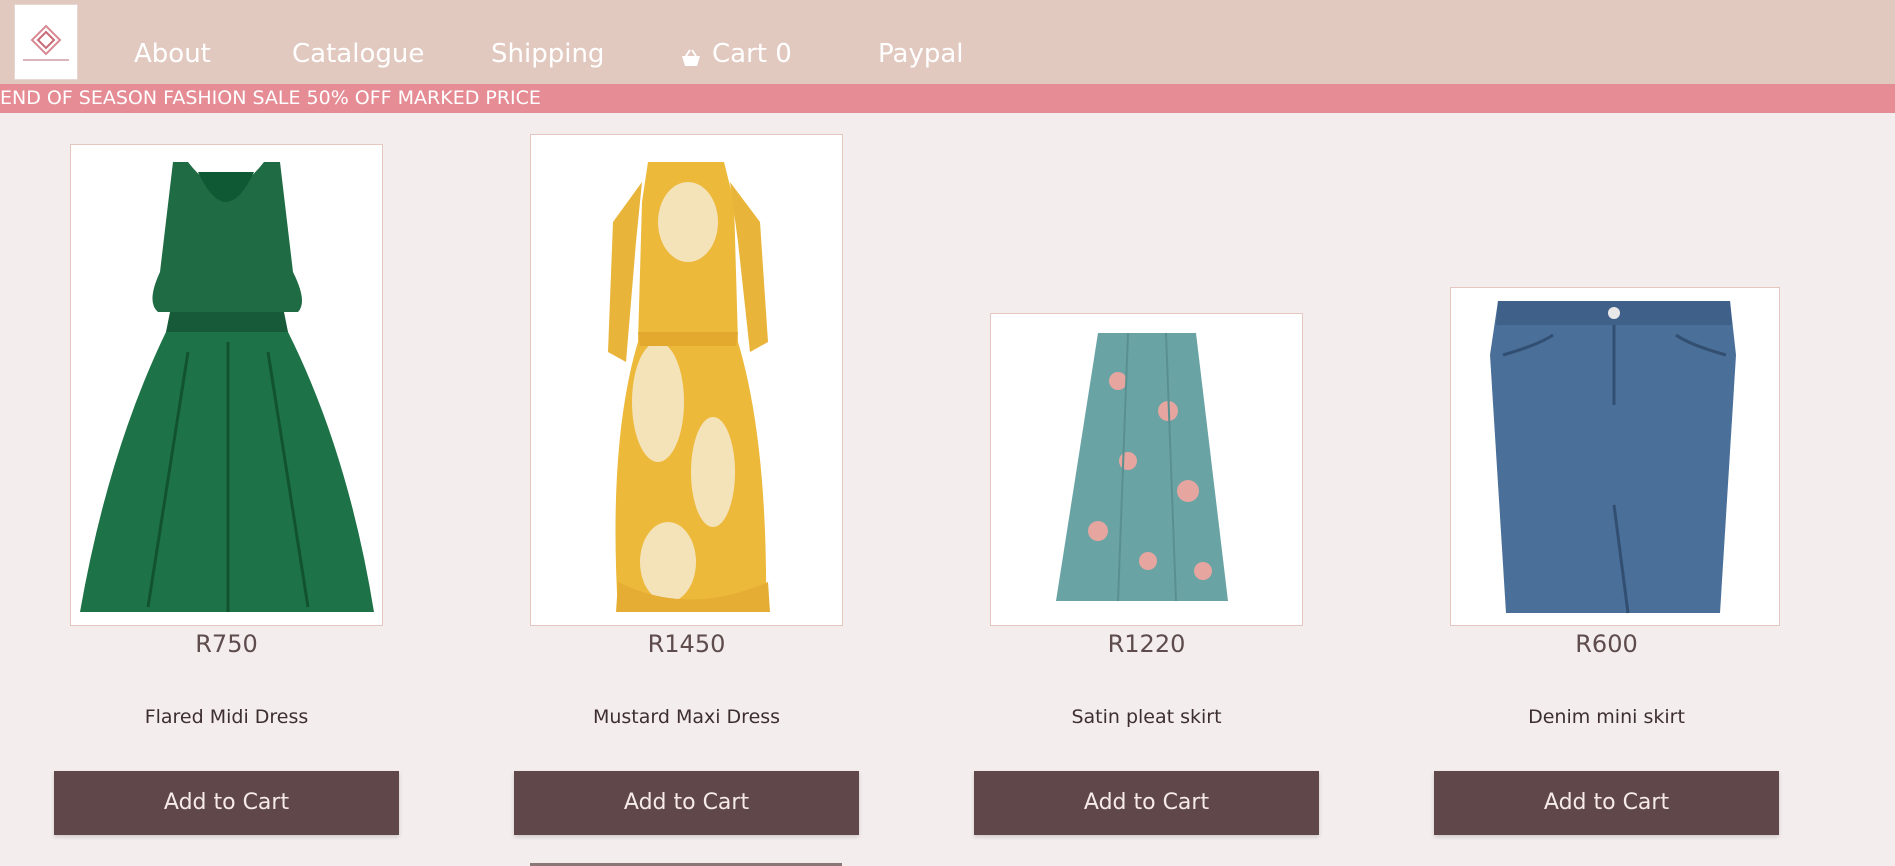  I want to click on product-name: Denim mini skirt, so click(1606, 717).